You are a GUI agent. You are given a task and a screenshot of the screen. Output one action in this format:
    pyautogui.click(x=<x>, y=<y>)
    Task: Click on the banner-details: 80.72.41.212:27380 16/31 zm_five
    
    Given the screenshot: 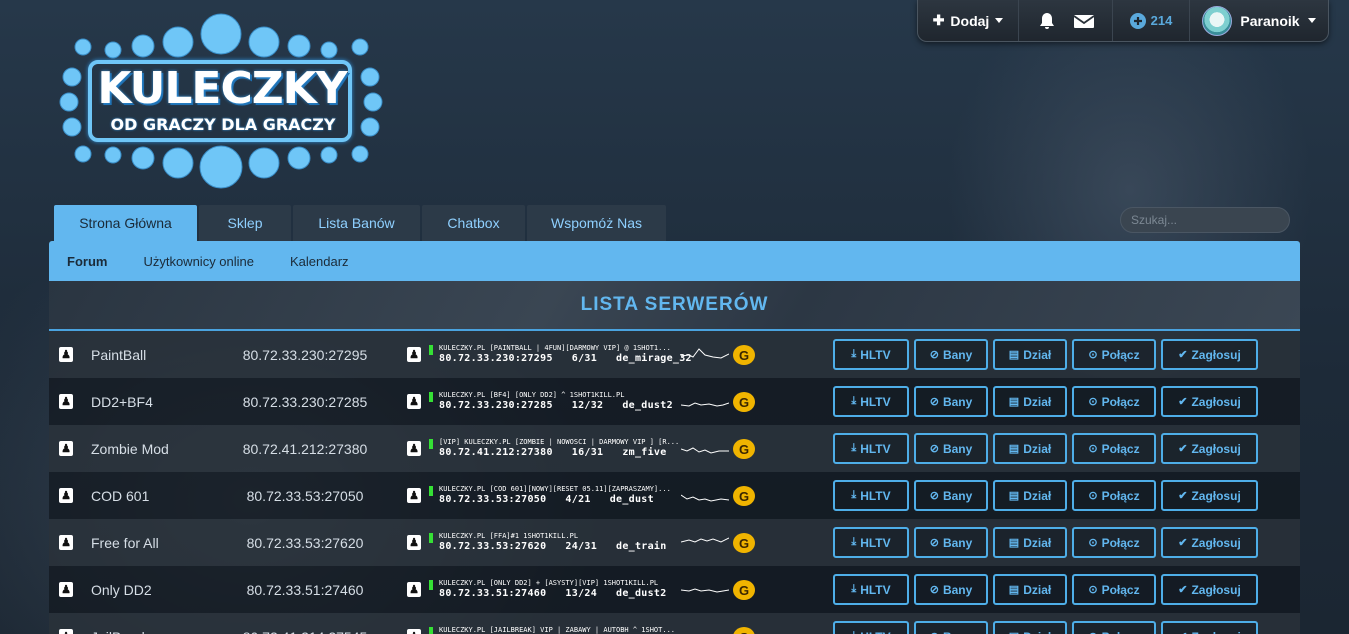 What is the action you would take?
    pyautogui.click(x=553, y=452)
    